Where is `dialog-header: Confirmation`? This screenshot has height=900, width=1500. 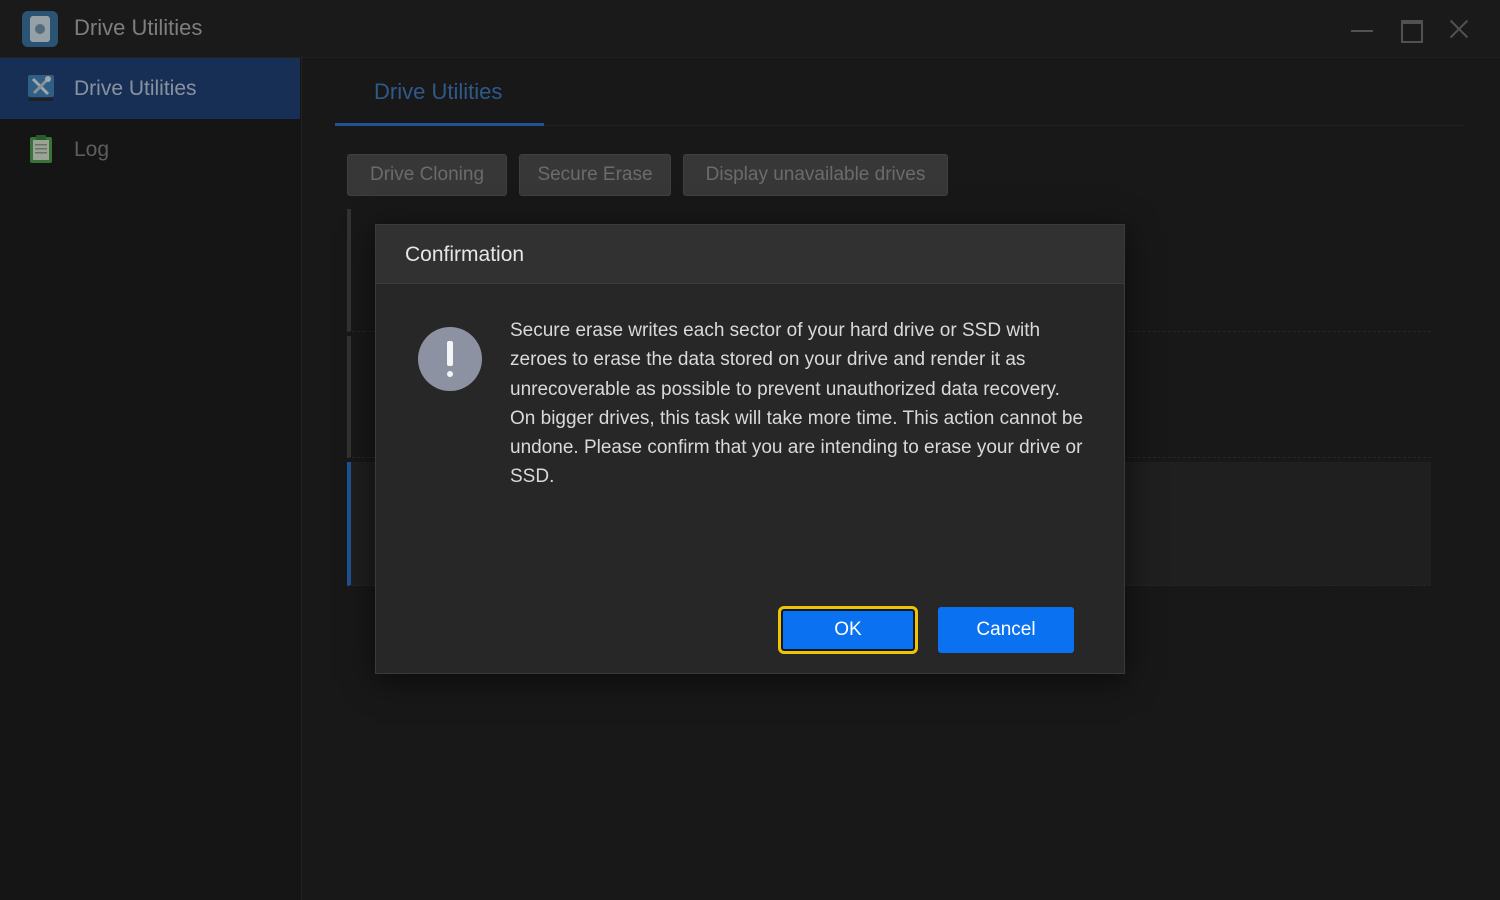
dialog-header: Confirmation is located at coordinates (750, 254).